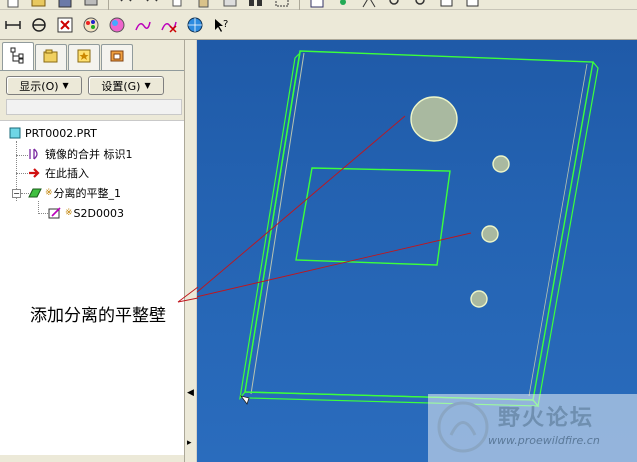 The image size is (637, 462). What do you see at coordinates (558, 230) in the screenshot?
I see `plate-inner-edge` at bounding box center [558, 230].